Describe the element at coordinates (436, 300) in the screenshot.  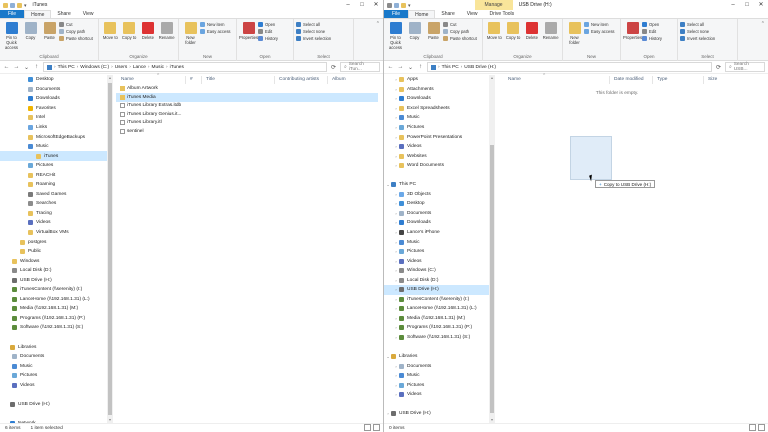
I see `nav-item: › iTunesContent (\\serenity) (I:)` at that location.